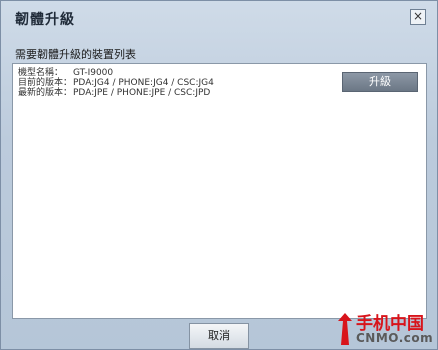 The height and width of the screenshot is (350, 438). What do you see at coordinates (45, 20) in the screenshot?
I see `dialog-title: 韌體升級` at bounding box center [45, 20].